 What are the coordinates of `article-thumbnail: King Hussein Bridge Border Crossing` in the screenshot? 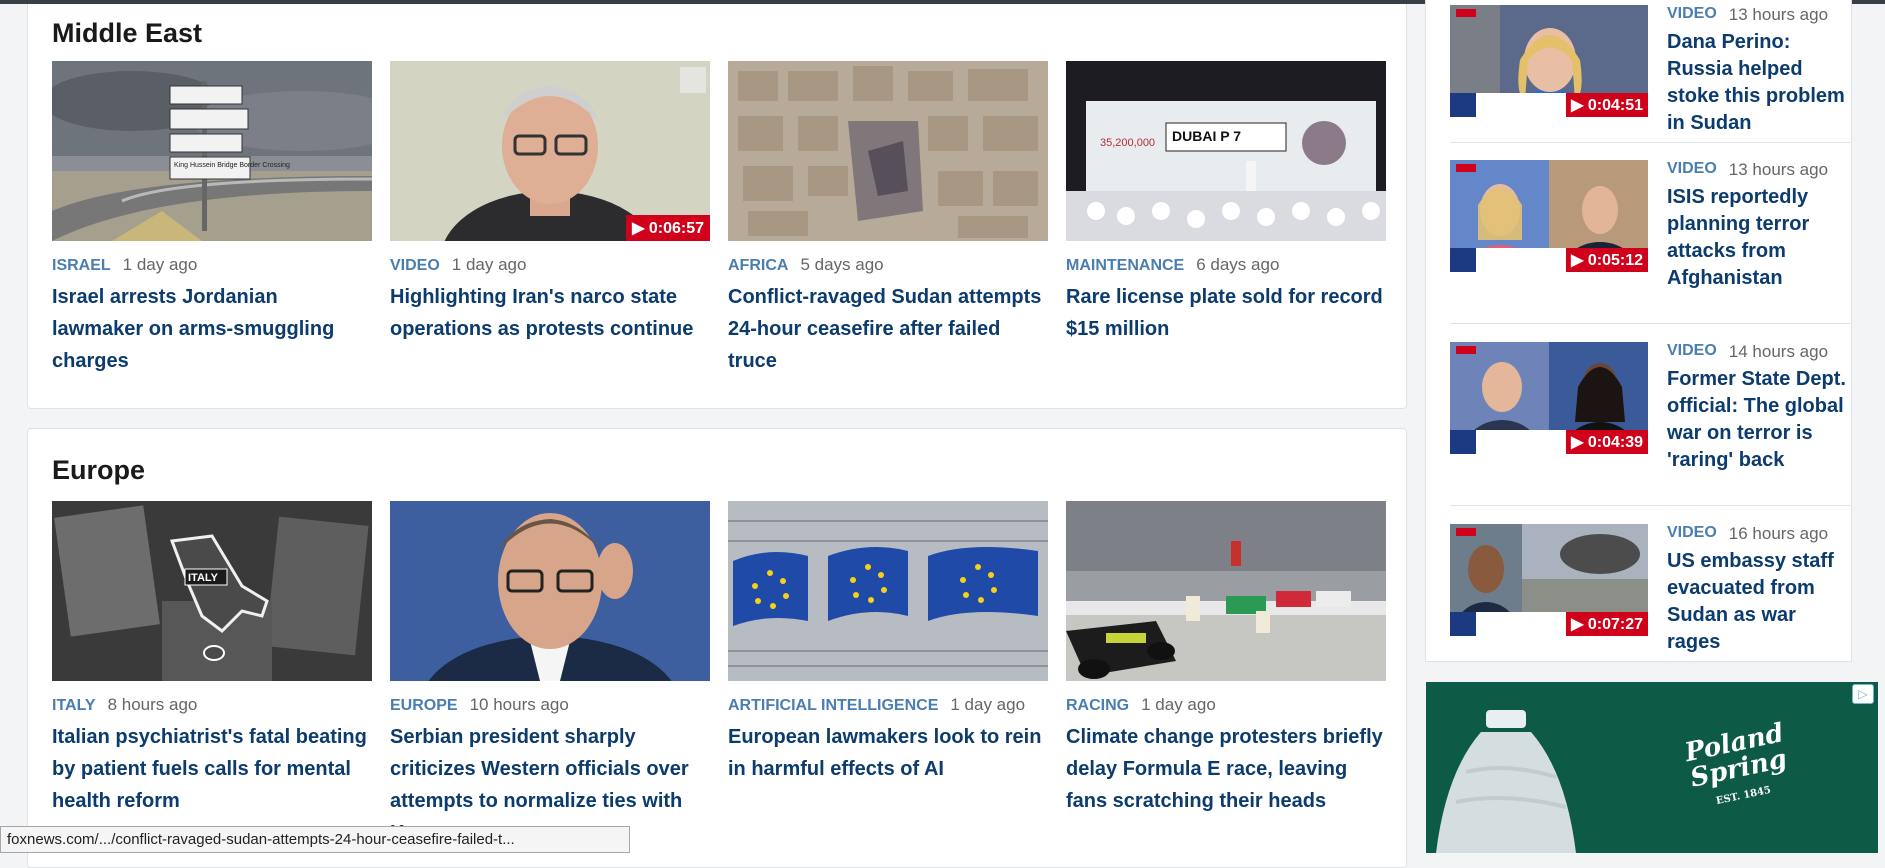 It's located at (212, 151).